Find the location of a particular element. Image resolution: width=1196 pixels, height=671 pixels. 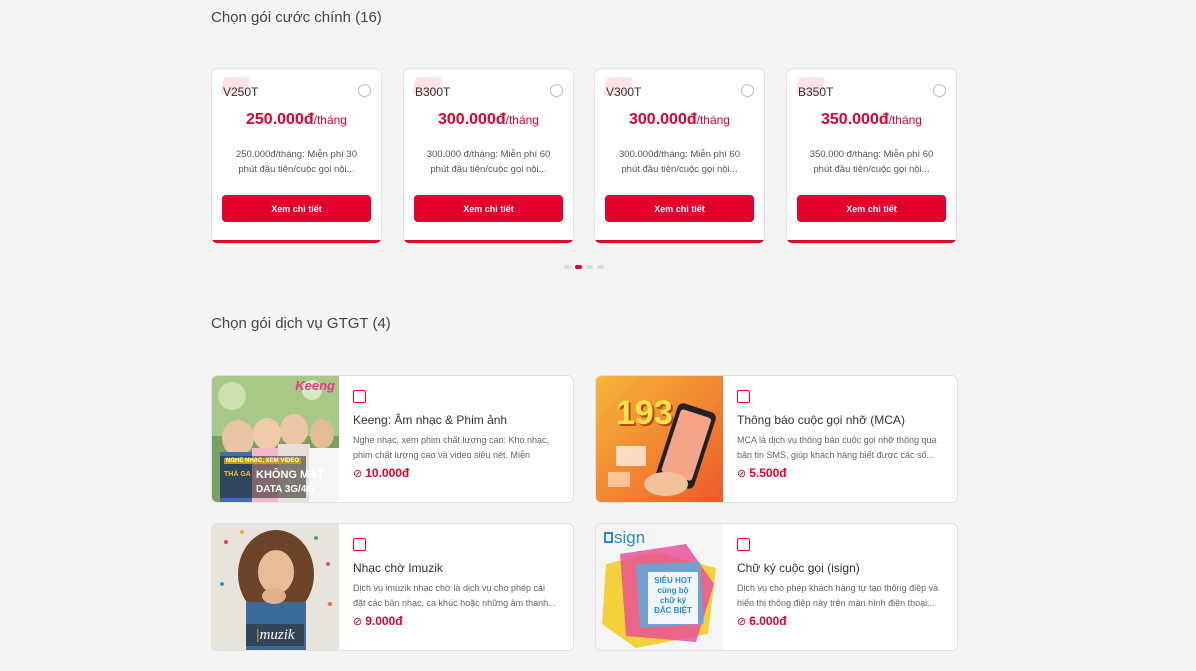

service-price: ⊘ 9.000đ is located at coordinates (378, 621).